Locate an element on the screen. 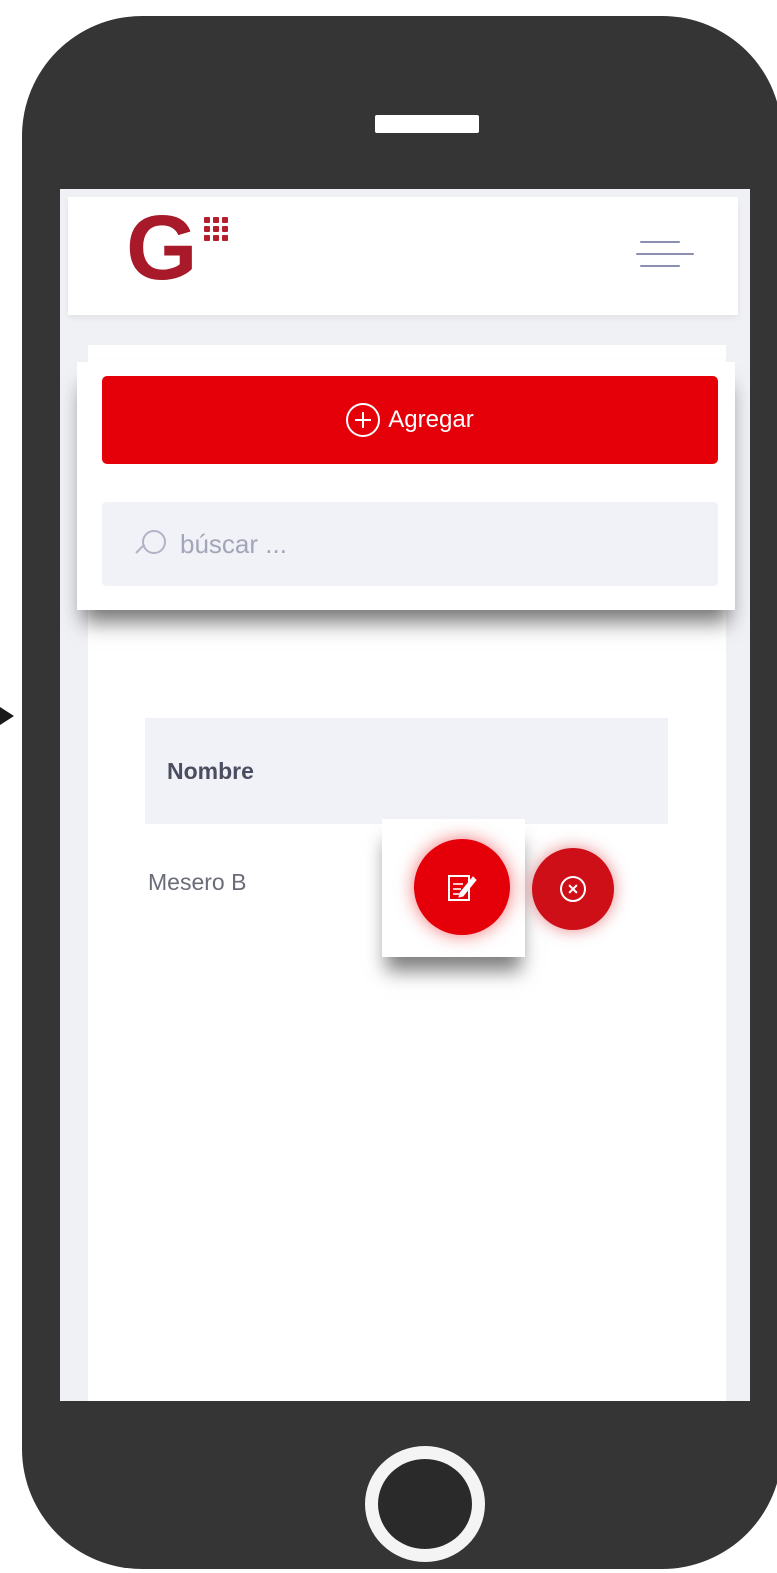 The image size is (777, 1573). logo-dots-icon is located at coordinates (217, 230).